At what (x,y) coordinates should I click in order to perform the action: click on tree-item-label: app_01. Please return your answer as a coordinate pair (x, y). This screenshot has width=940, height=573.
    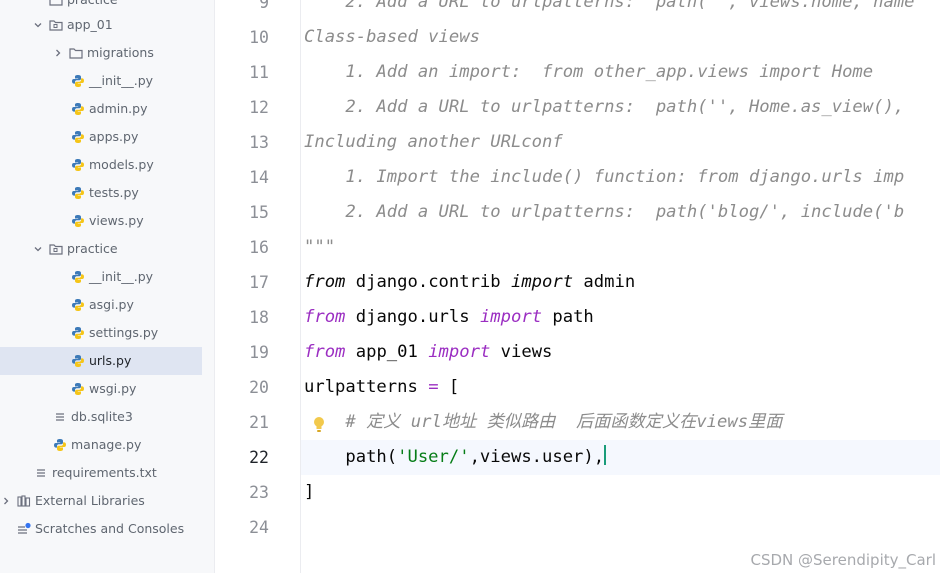
    Looking at the image, I should click on (90, 24).